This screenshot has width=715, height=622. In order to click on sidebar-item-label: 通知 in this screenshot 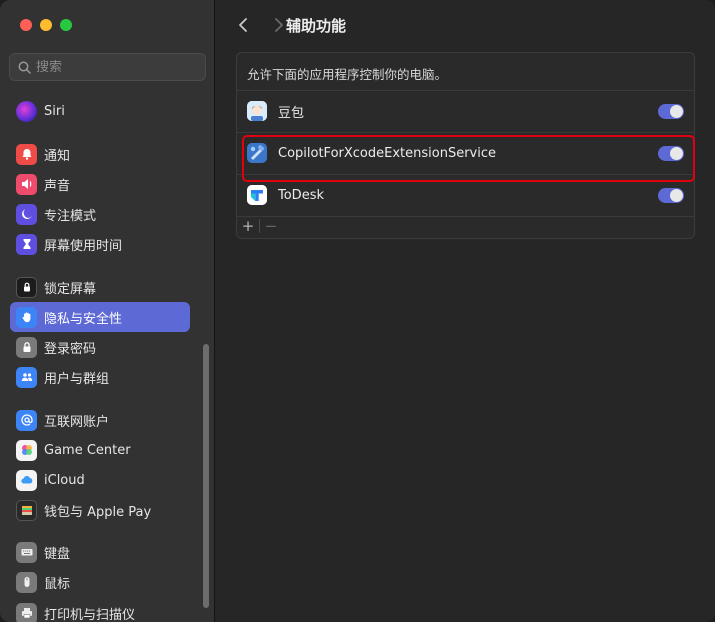, I will do `click(57, 156)`.